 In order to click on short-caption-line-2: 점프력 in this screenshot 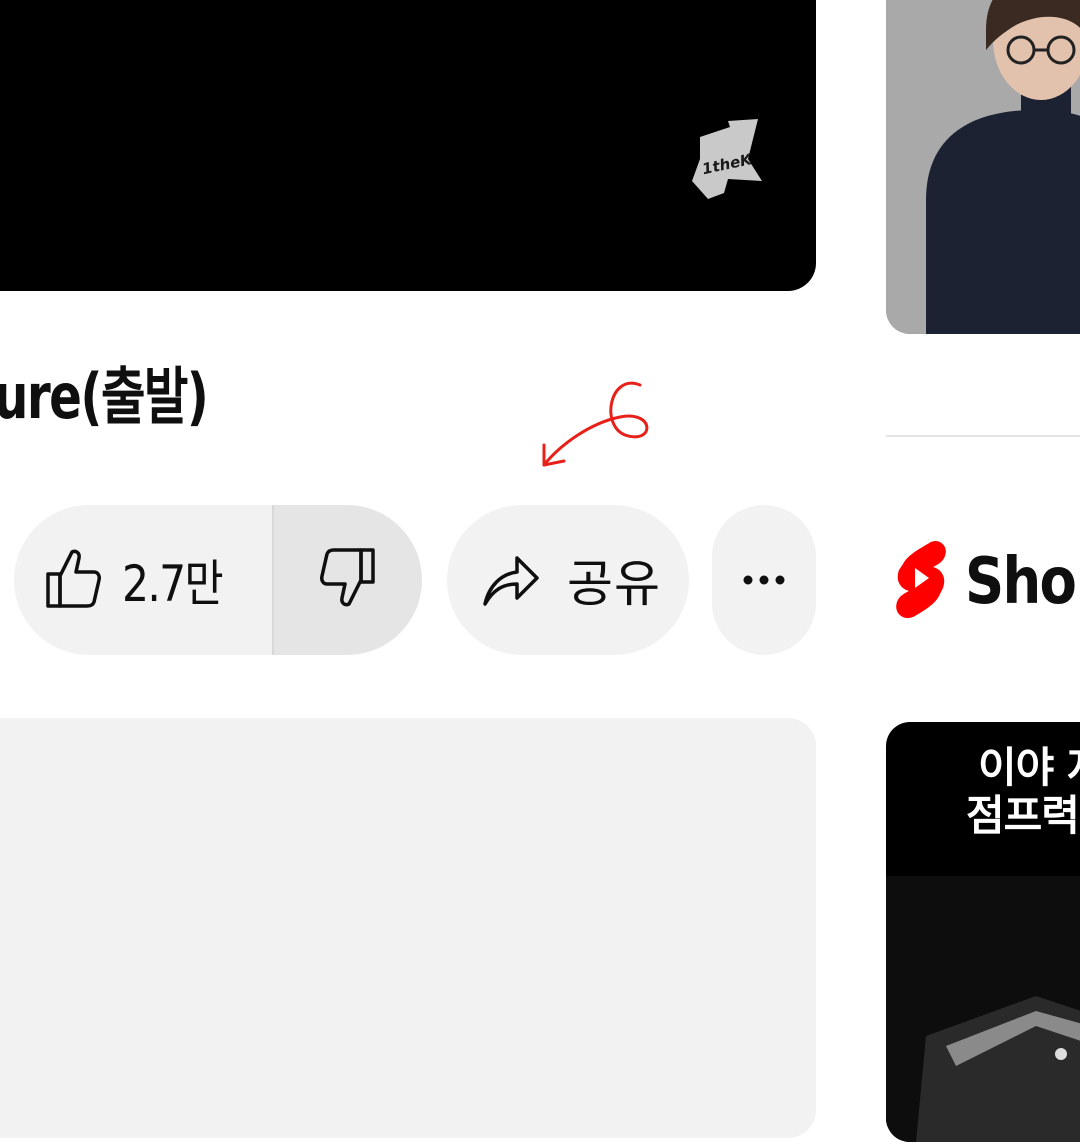, I will do `click(1023, 815)`.